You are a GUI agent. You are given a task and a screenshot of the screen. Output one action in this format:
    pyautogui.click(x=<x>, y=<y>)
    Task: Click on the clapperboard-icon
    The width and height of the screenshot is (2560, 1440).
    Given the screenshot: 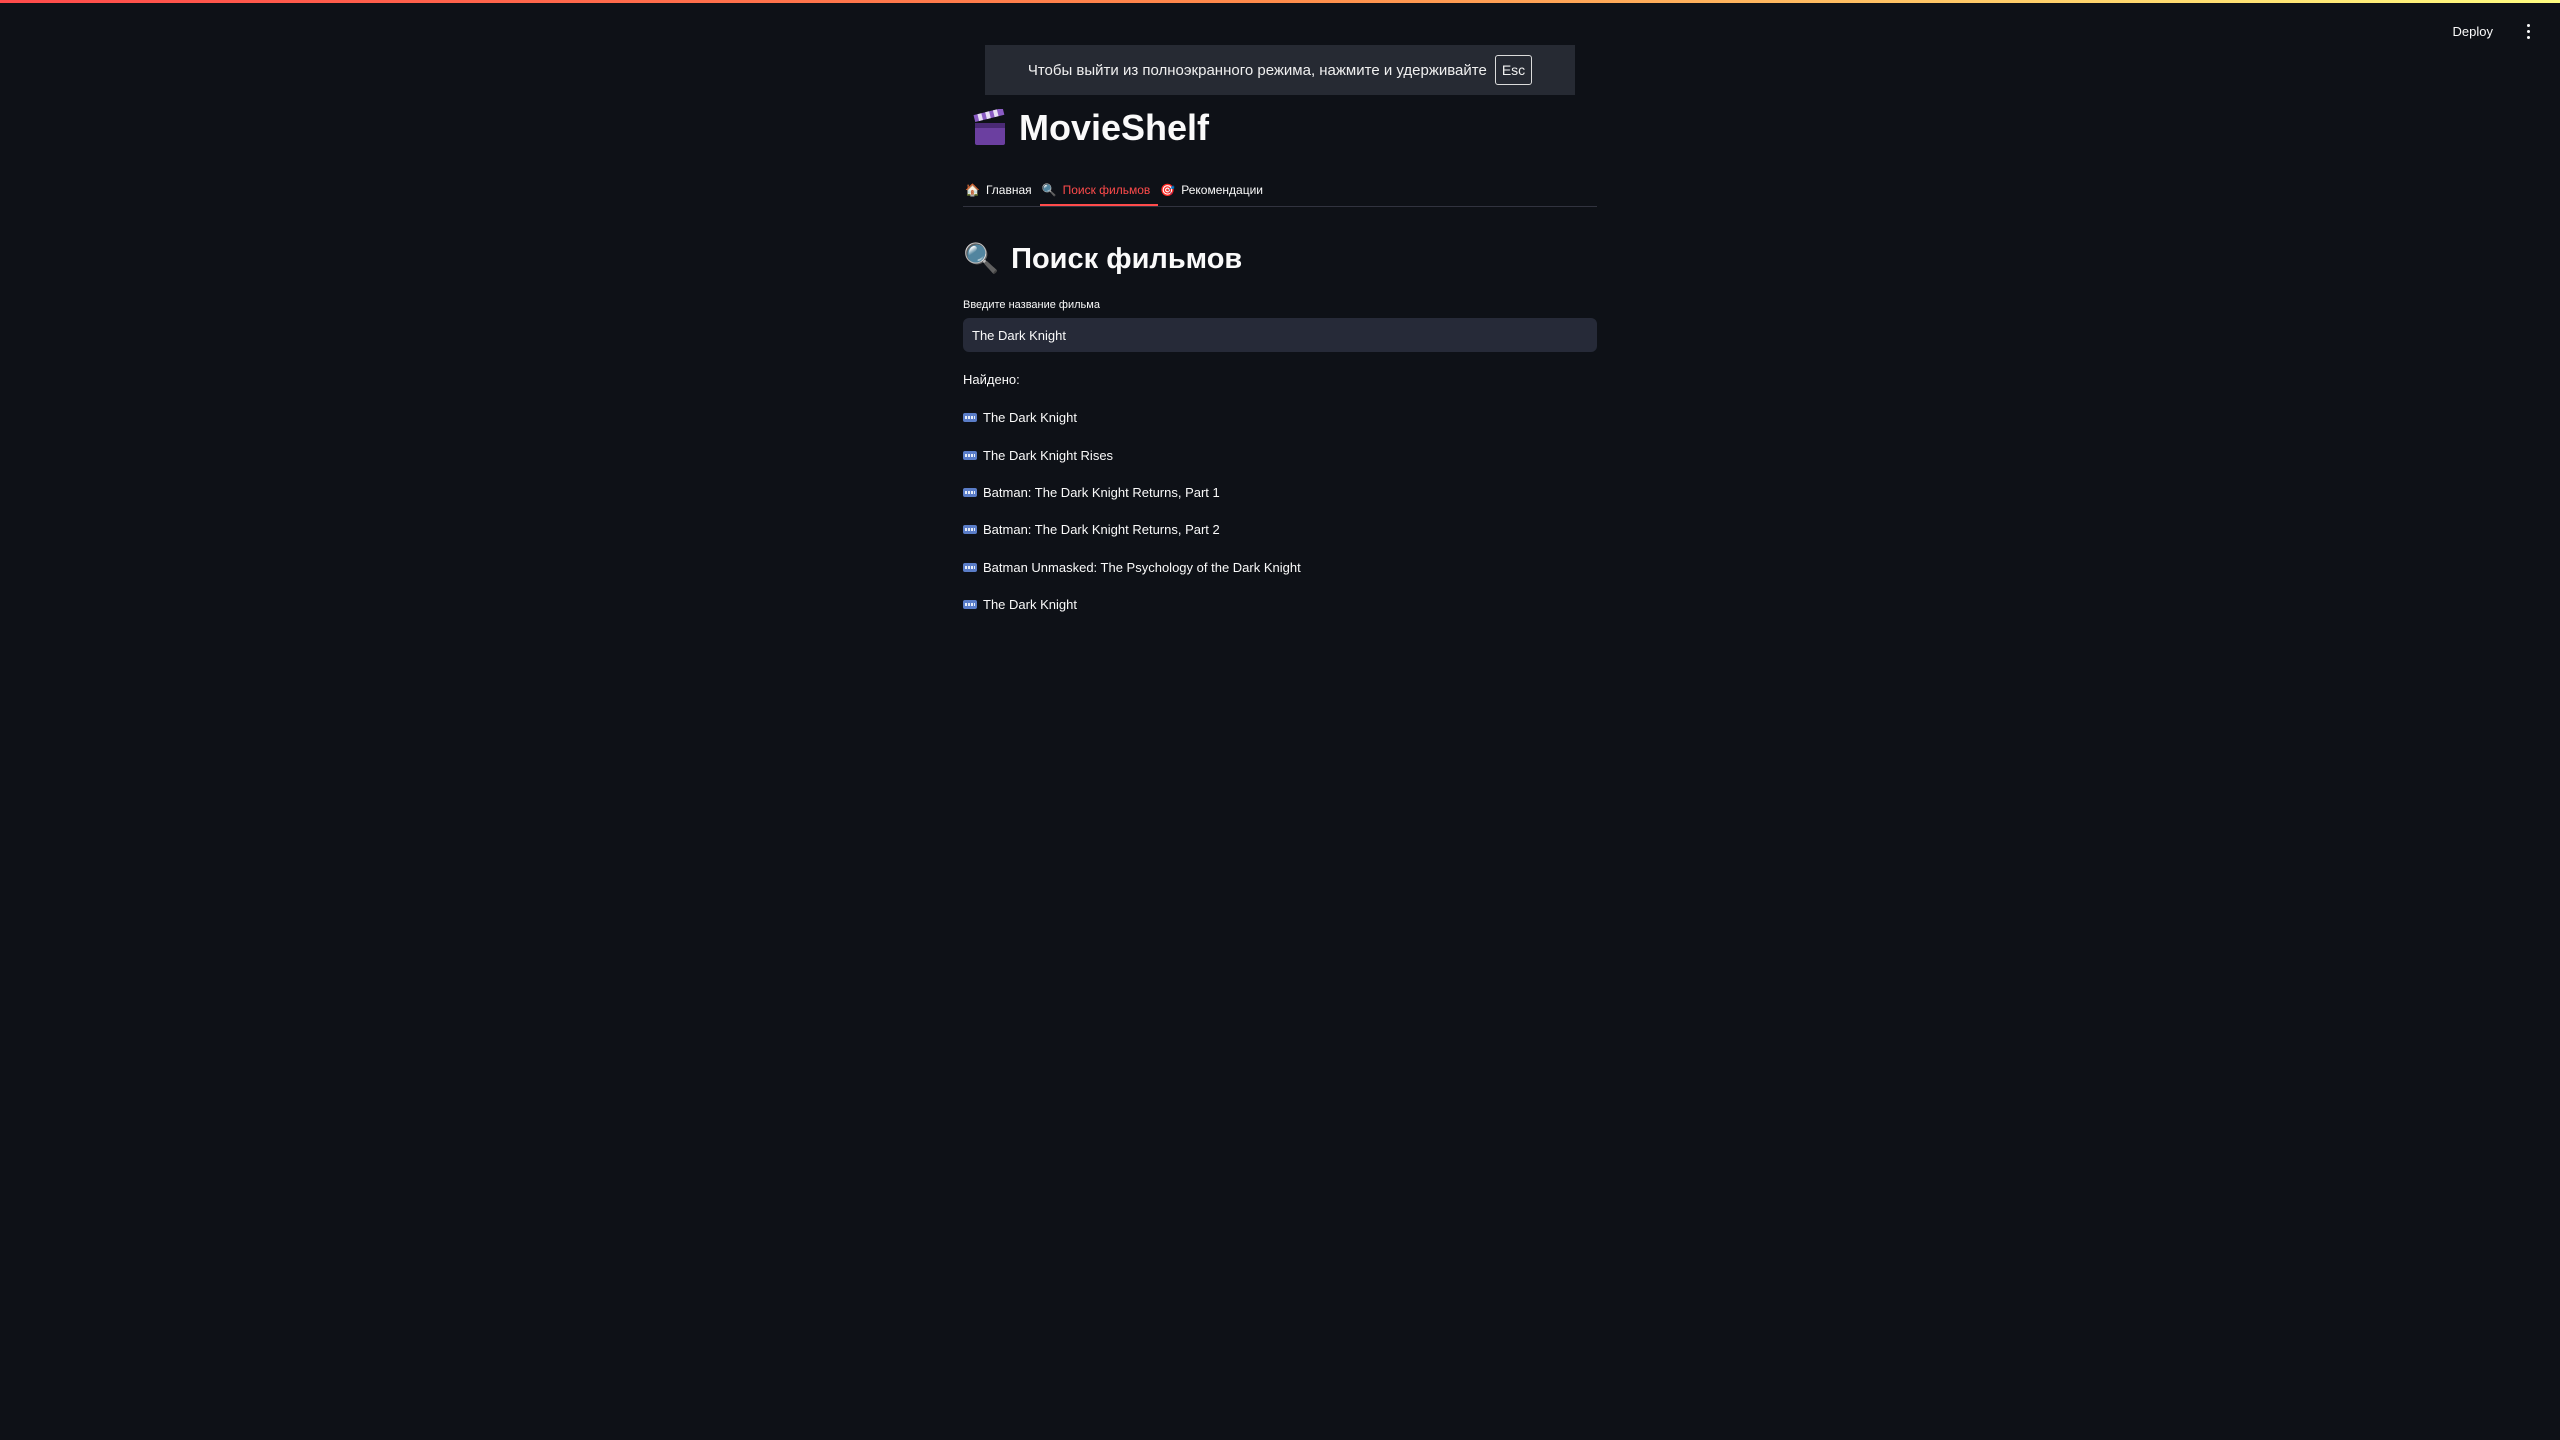 What is the action you would take?
    pyautogui.click(x=990, y=127)
    